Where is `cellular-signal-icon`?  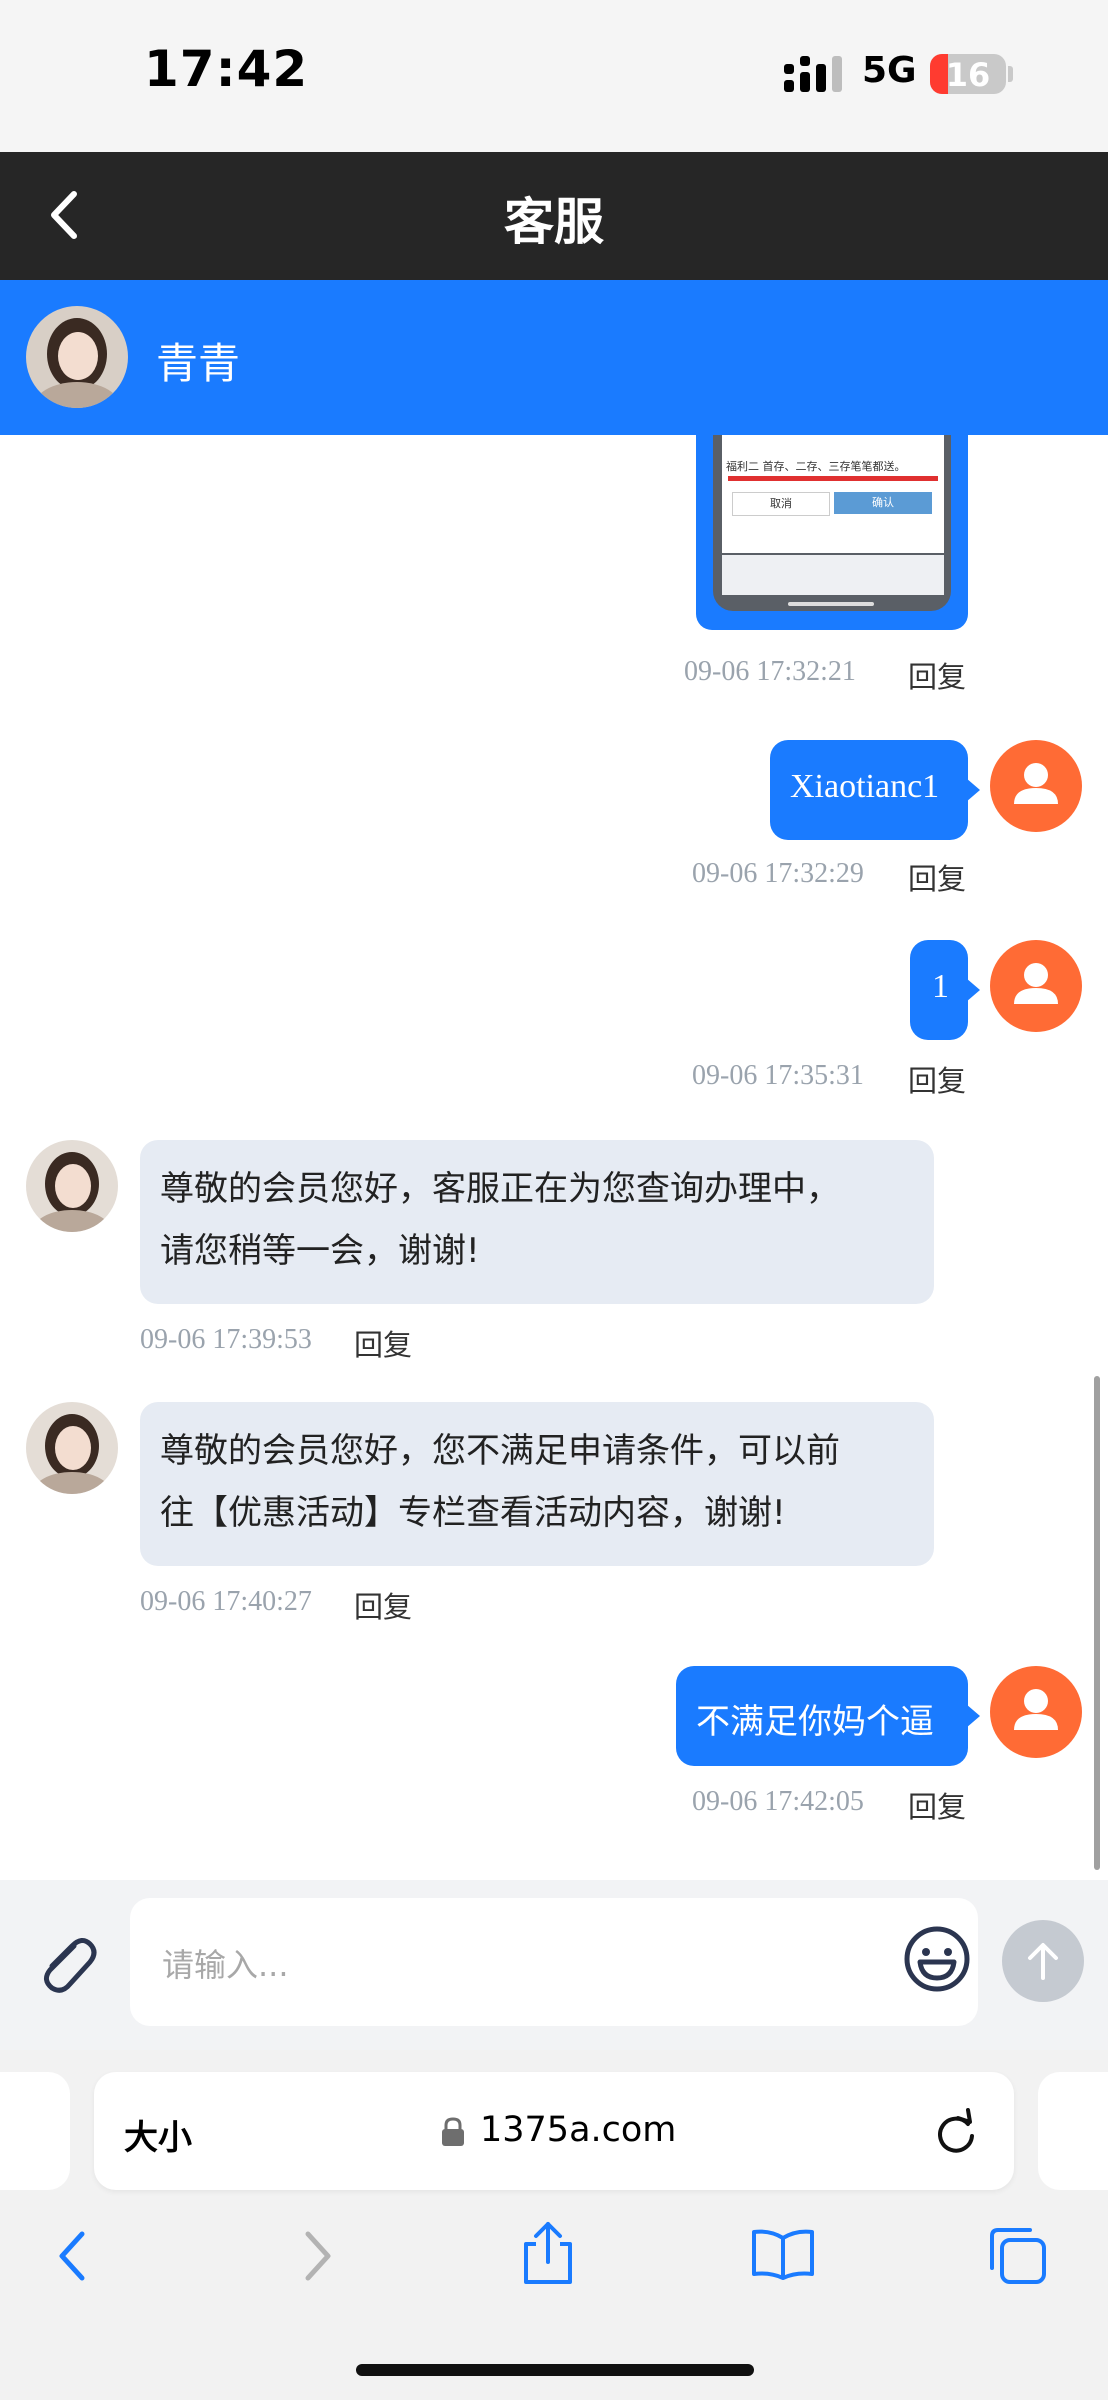
cellular-signal-icon is located at coordinates (813, 74).